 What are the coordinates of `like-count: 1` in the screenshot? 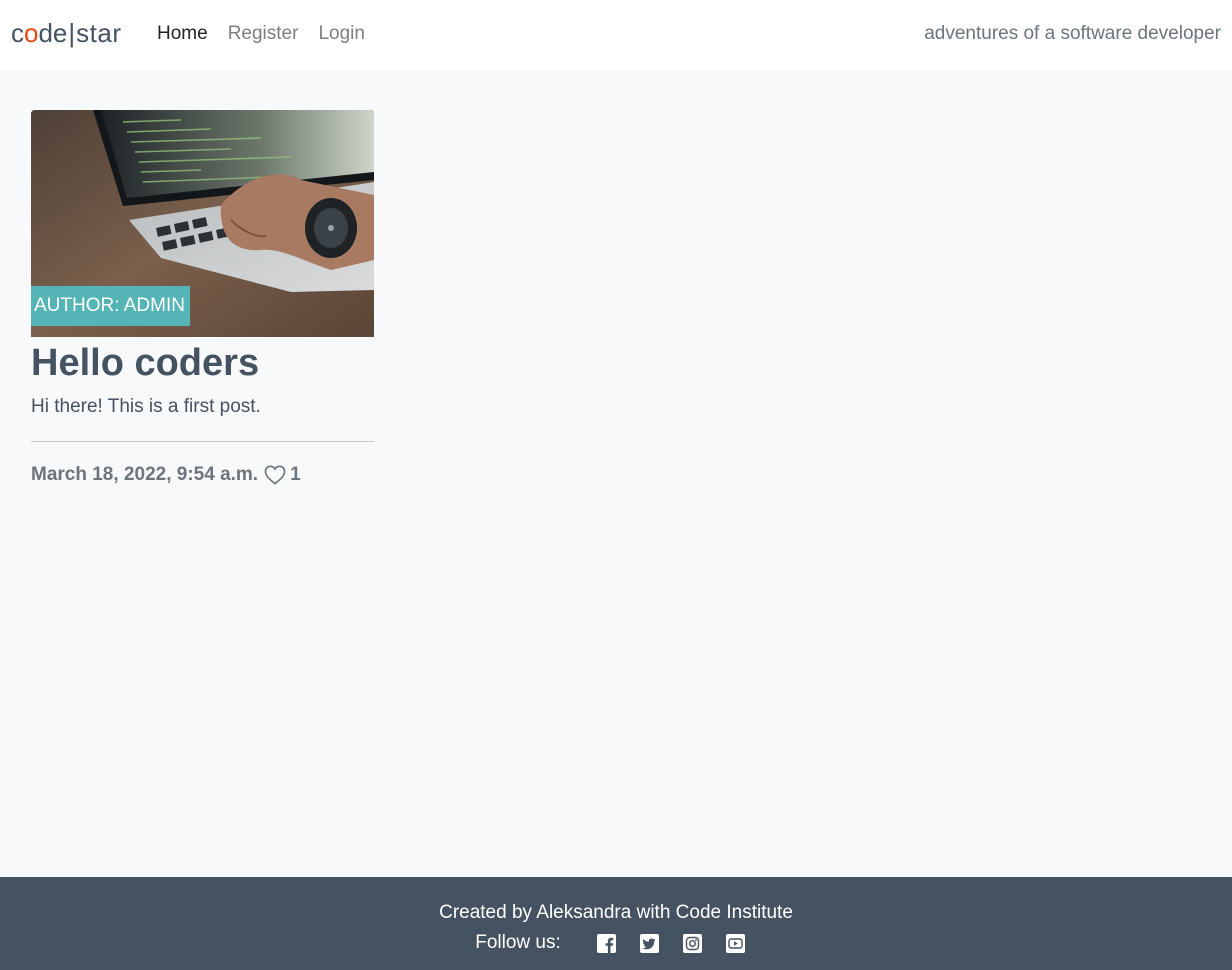 It's located at (295, 474).